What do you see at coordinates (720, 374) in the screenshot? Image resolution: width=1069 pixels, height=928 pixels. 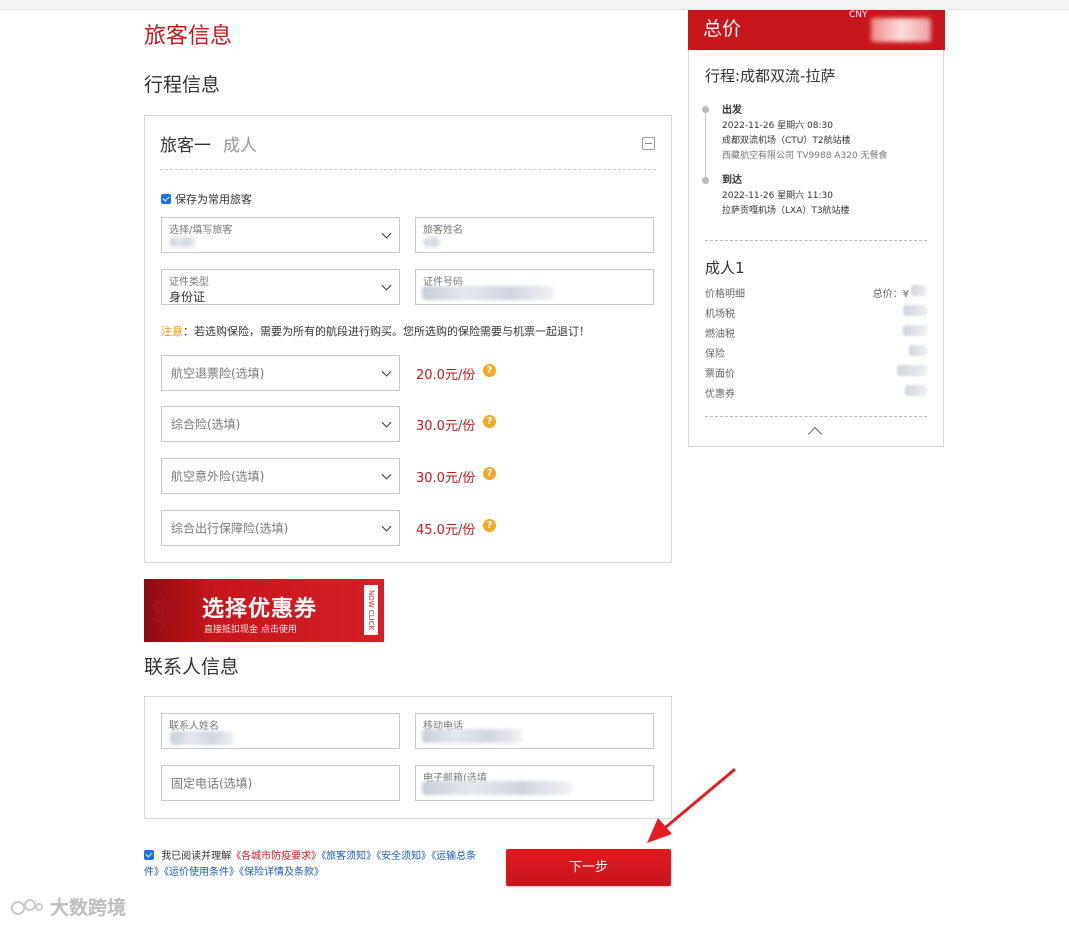 I see `fare-label: 票面价` at bounding box center [720, 374].